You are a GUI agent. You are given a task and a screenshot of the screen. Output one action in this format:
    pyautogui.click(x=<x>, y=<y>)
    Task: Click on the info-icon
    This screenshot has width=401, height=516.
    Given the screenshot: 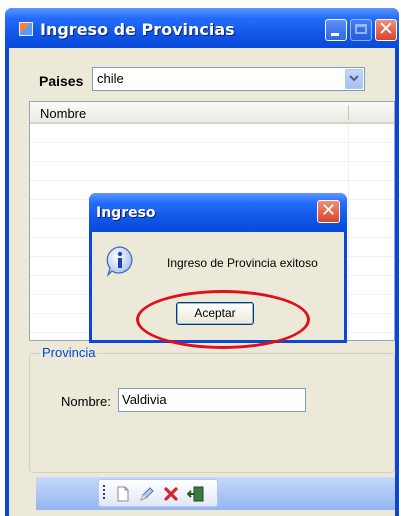 What is the action you would take?
    pyautogui.click(x=119, y=261)
    